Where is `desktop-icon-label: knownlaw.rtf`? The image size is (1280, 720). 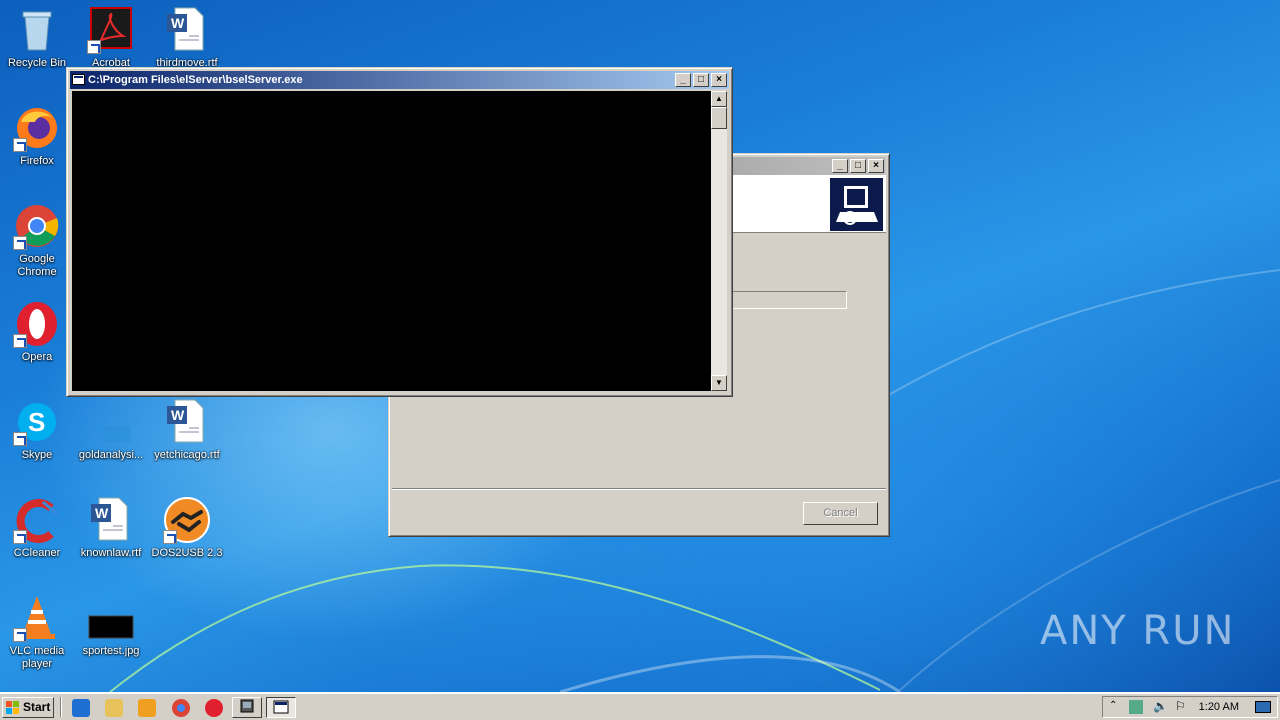 desktop-icon-label: knownlaw.rtf is located at coordinates (111, 553).